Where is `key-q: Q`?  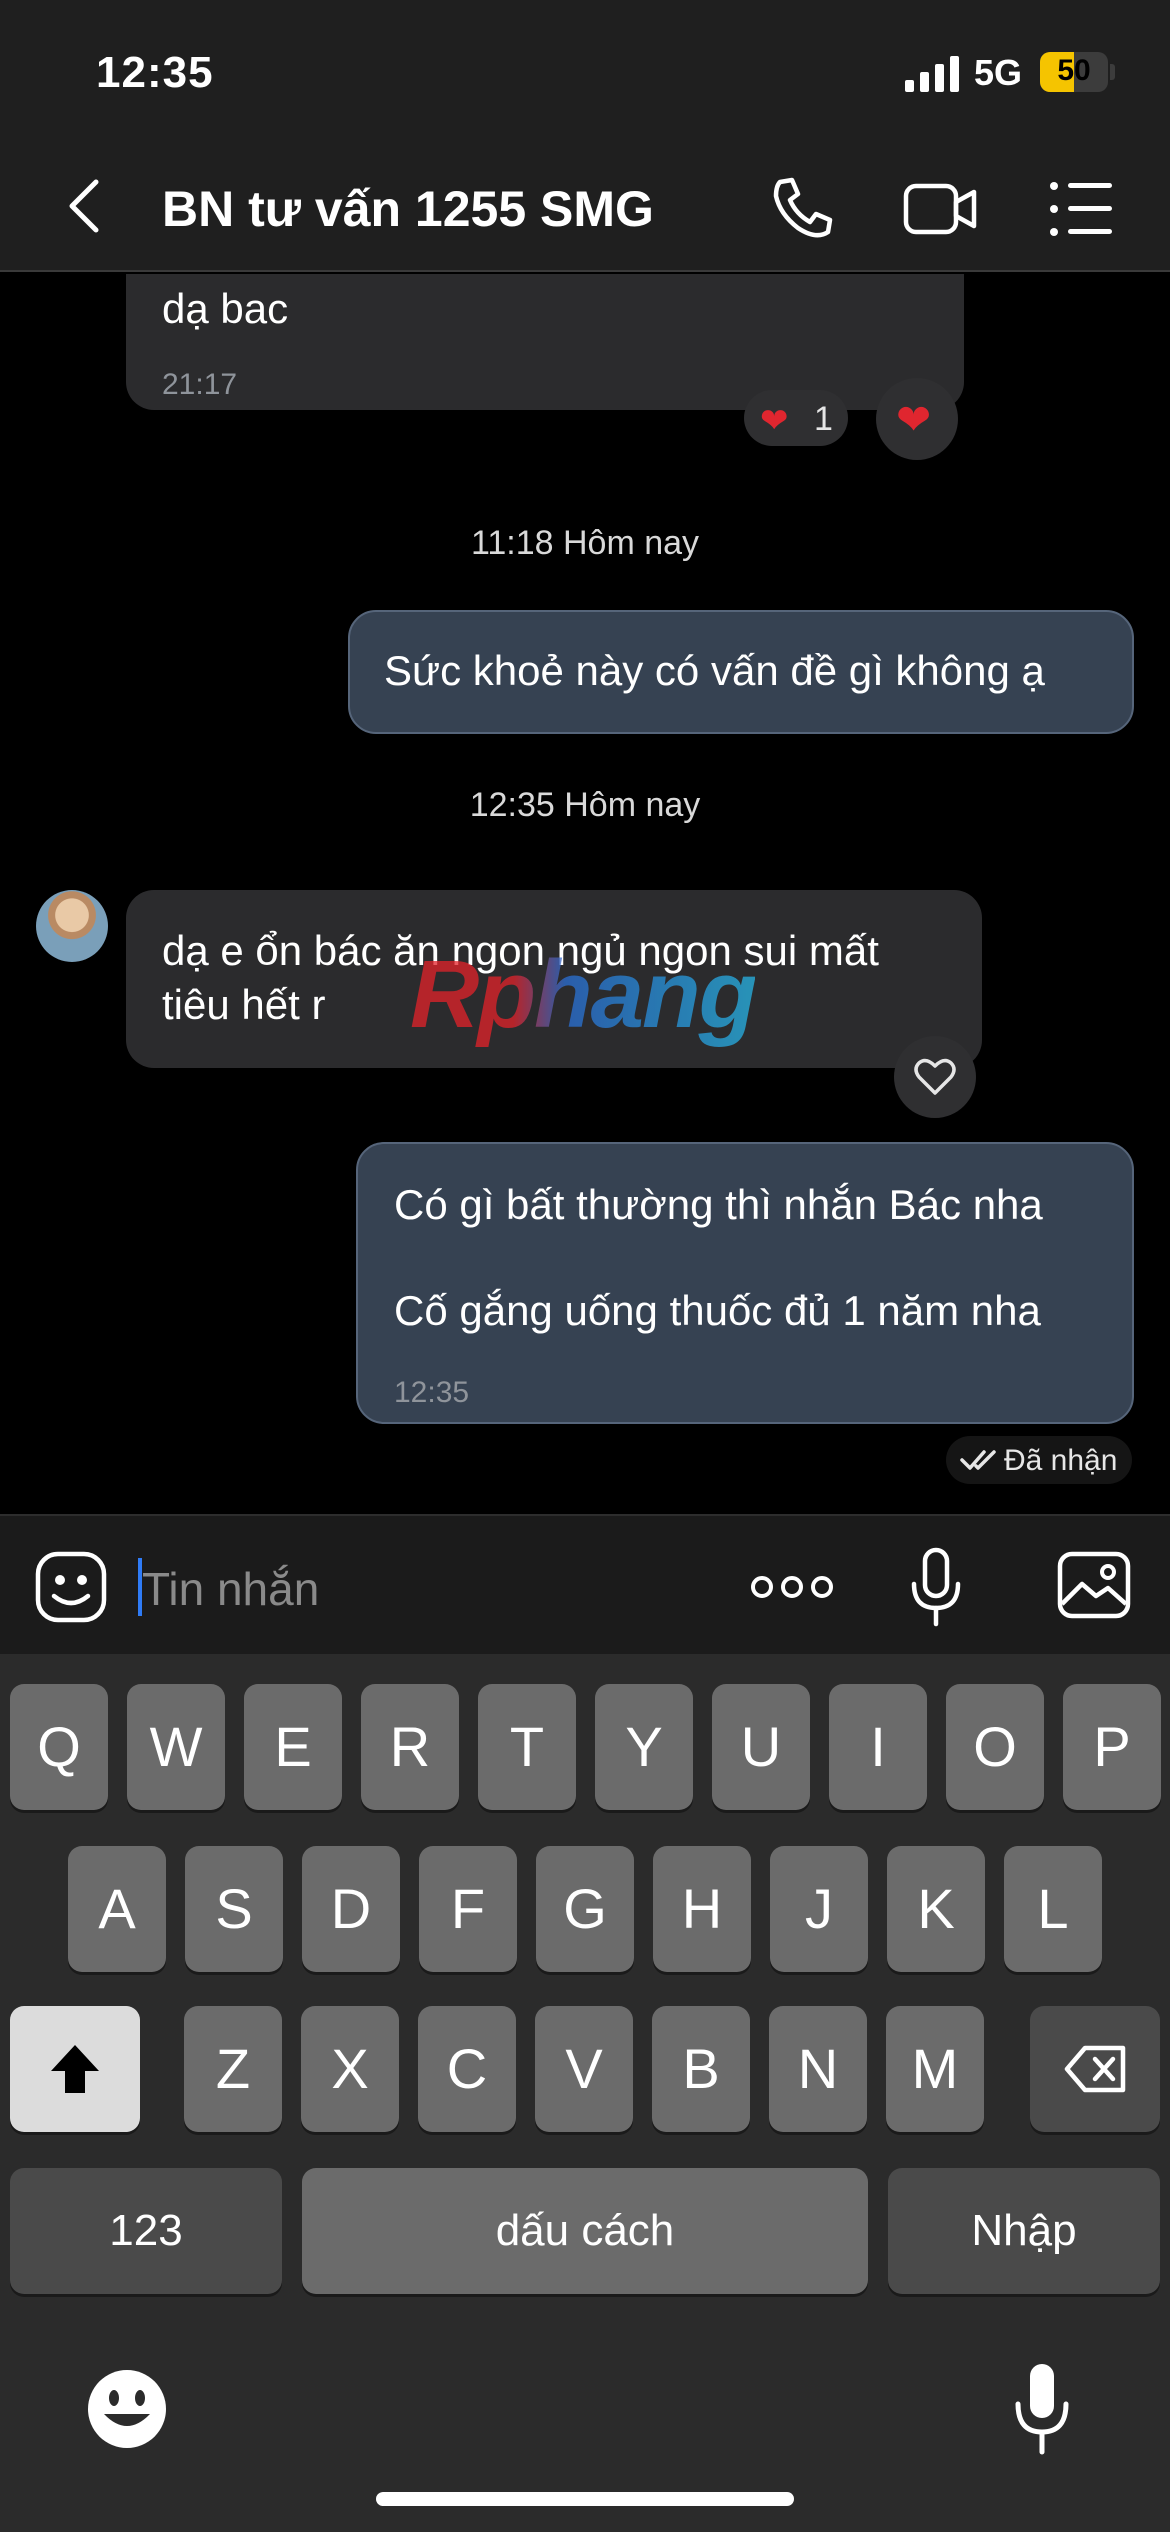
key-q: Q is located at coordinates (59, 1747).